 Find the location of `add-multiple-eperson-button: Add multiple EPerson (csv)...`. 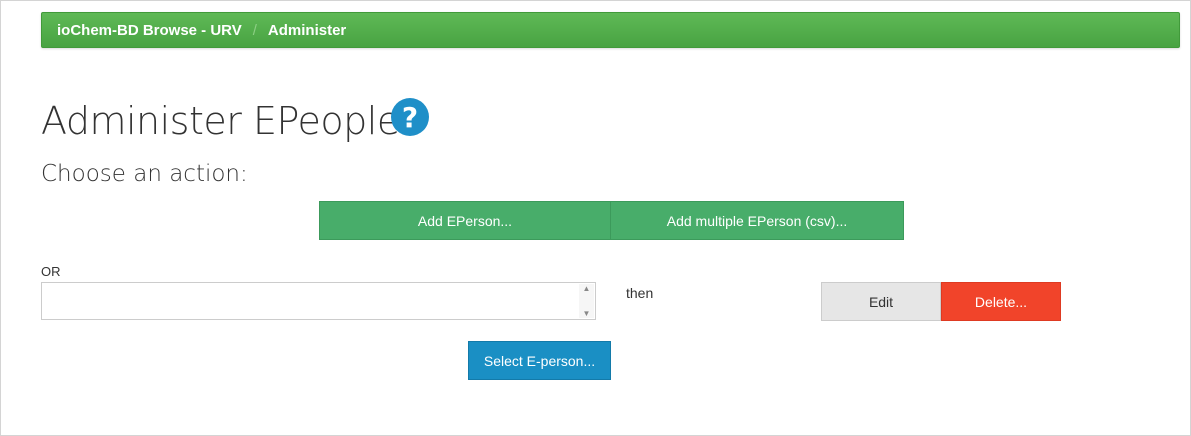

add-multiple-eperson-button: Add multiple EPerson (csv)... is located at coordinates (757, 220).